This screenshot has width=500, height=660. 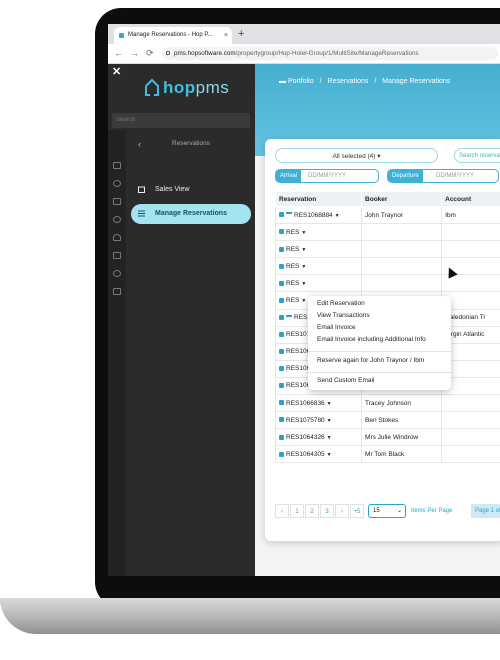 I want to click on departure-date-field: Departure DD/MM/YYYY, so click(x=443, y=176).